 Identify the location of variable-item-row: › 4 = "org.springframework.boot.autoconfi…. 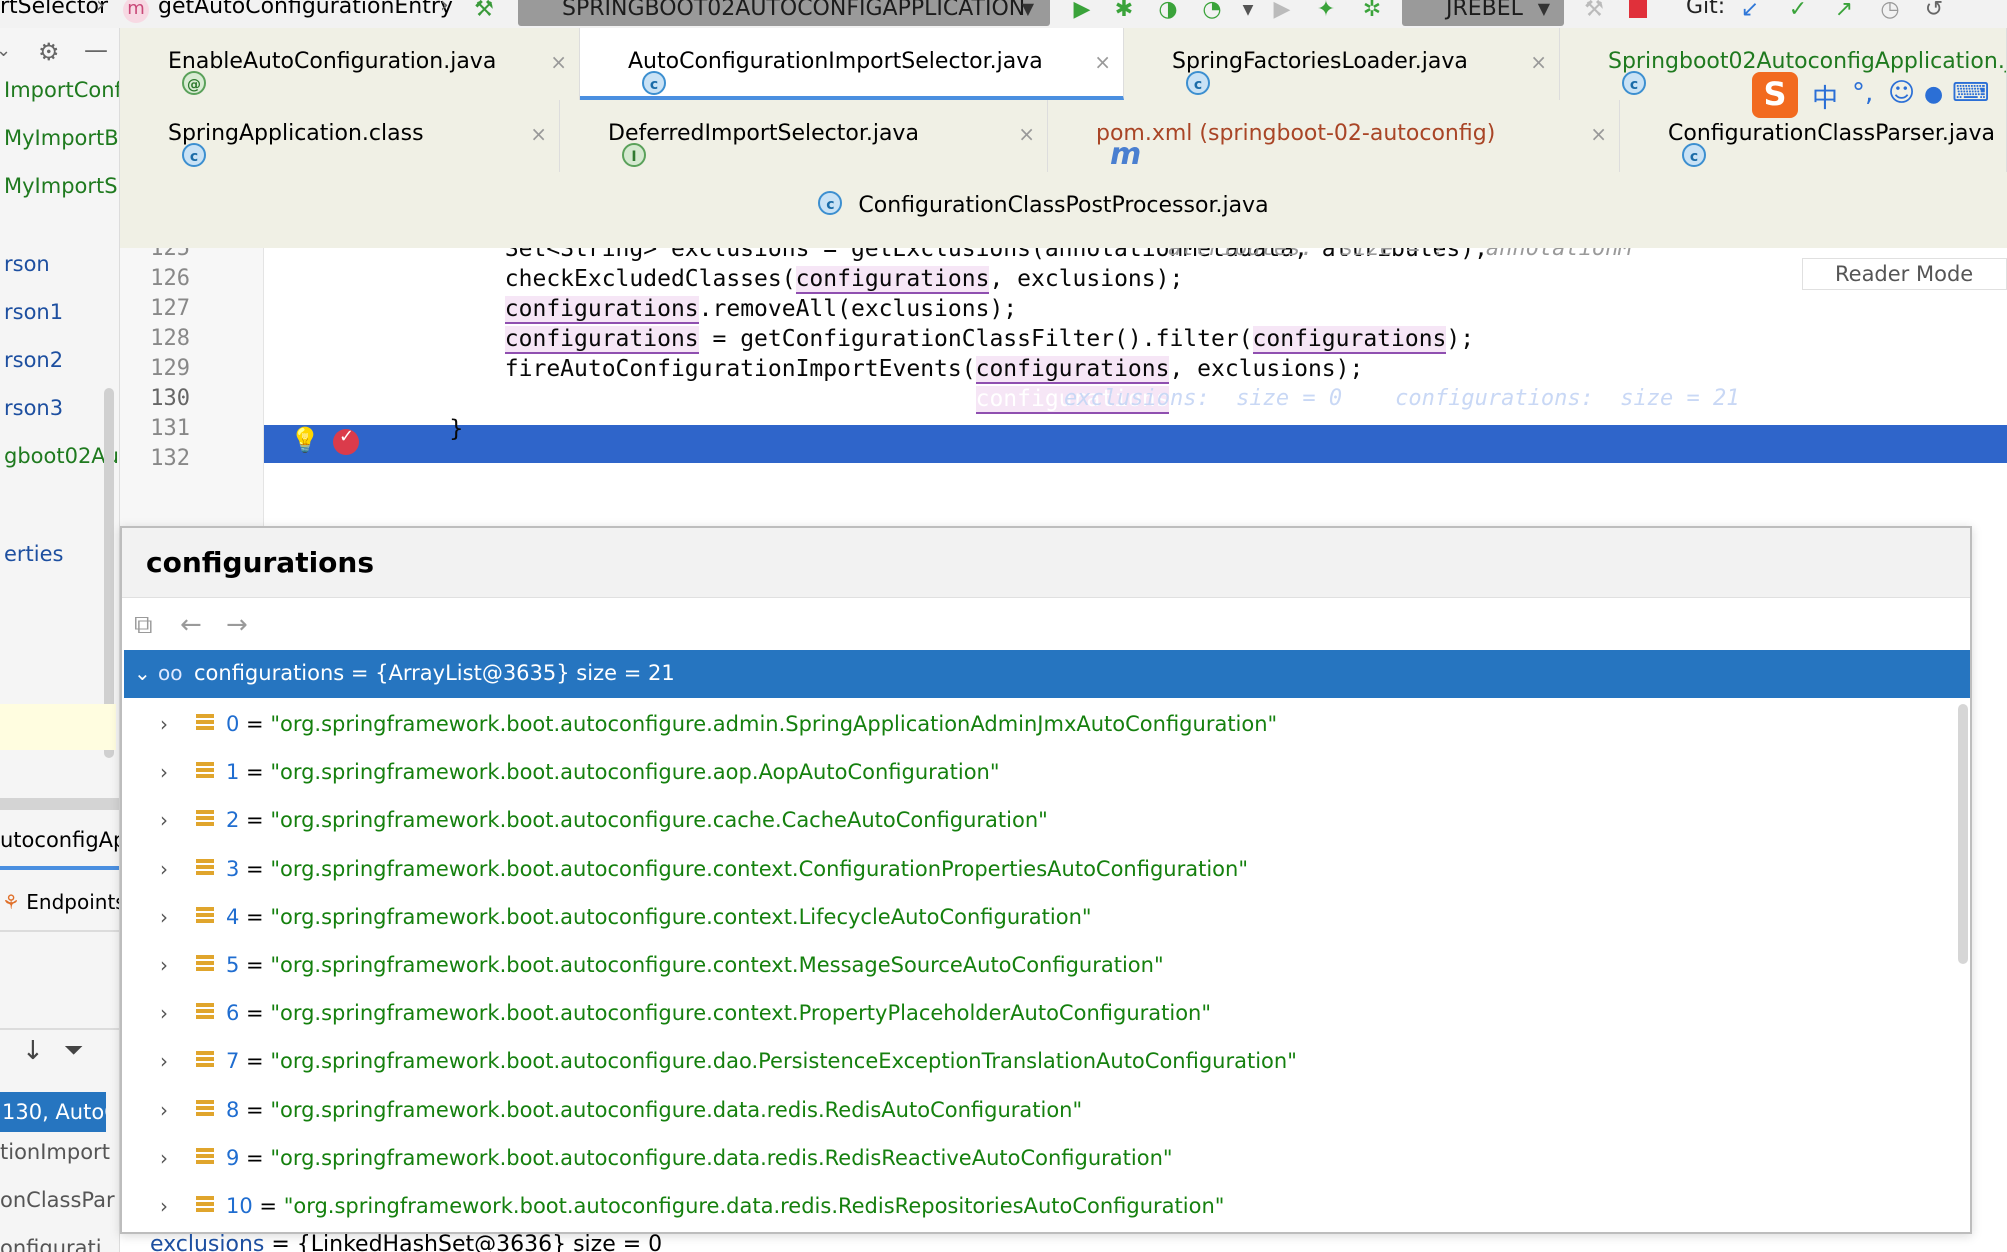
(1039, 917).